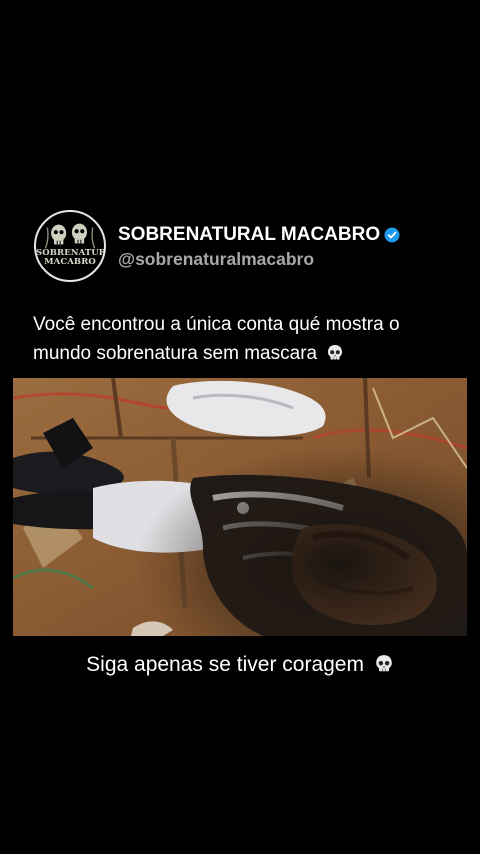 Image resolution: width=480 pixels, height=854 pixels. What do you see at coordinates (225, 664) in the screenshot?
I see `subtitle-text: Siga apenas se tiver coragem` at bounding box center [225, 664].